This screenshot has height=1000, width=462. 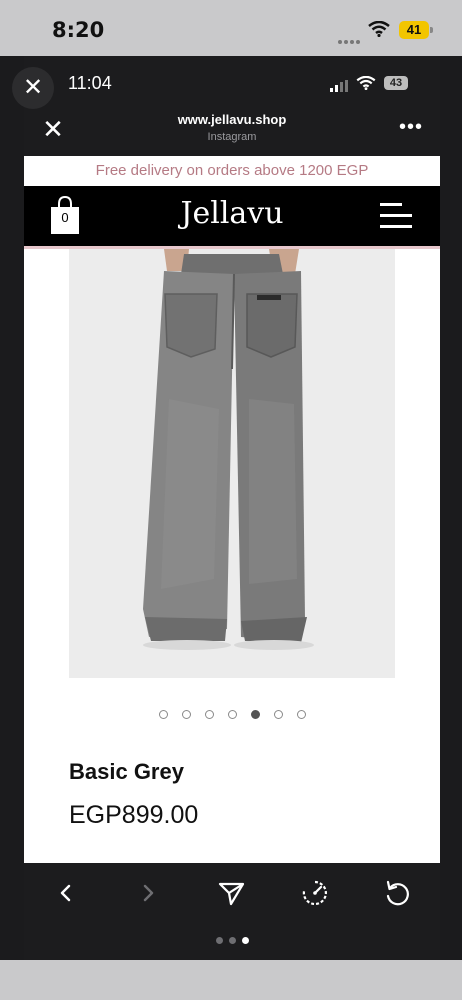 I want to click on browser-source: Instagram, so click(x=232, y=137).